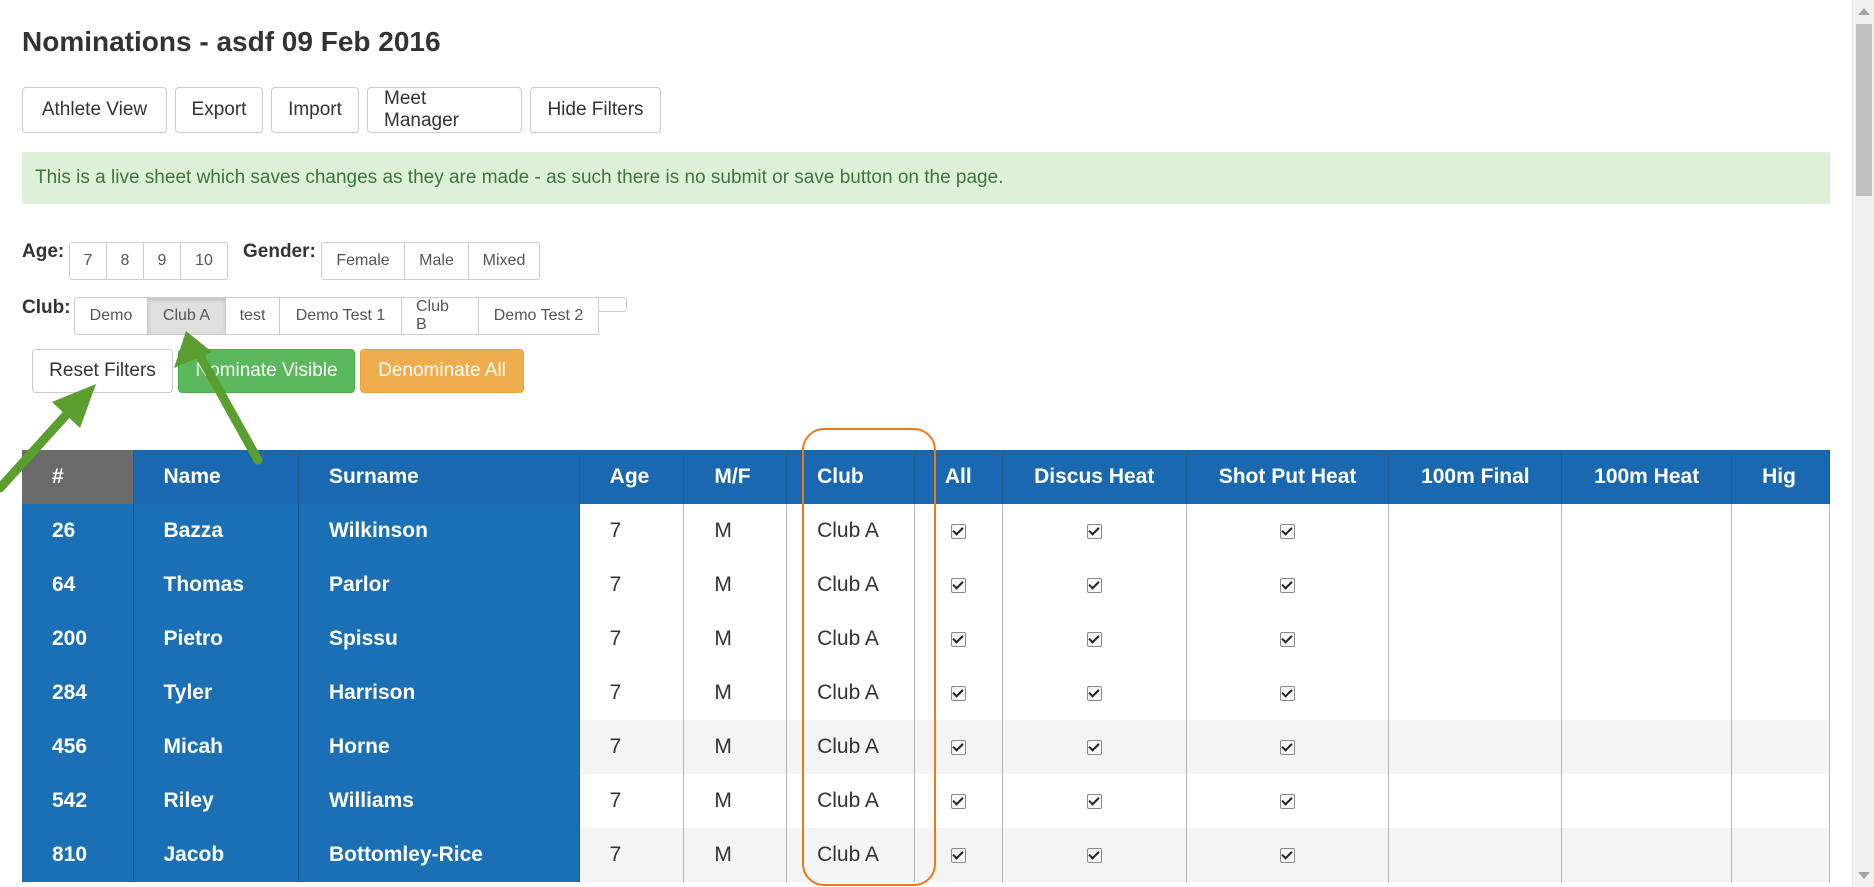  Describe the element at coordinates (632, 477) in the screenshot. I see `col-header-age: Age` at that location.